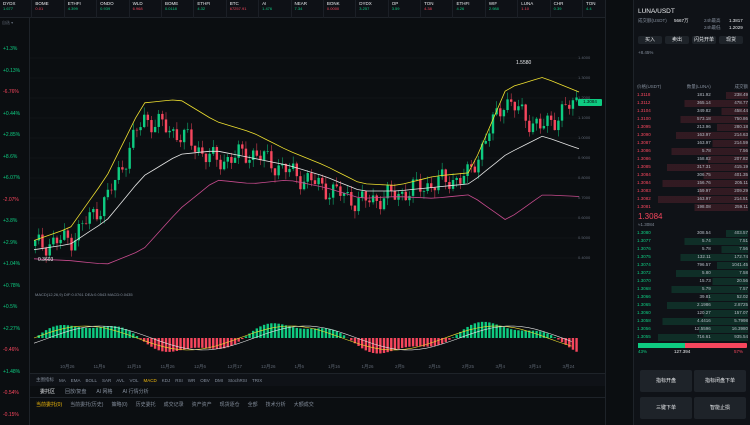 The width and height of the screenshot is (750, 425). I want to click on ticker-item: ETHFI 4.32, so click(210, 9).